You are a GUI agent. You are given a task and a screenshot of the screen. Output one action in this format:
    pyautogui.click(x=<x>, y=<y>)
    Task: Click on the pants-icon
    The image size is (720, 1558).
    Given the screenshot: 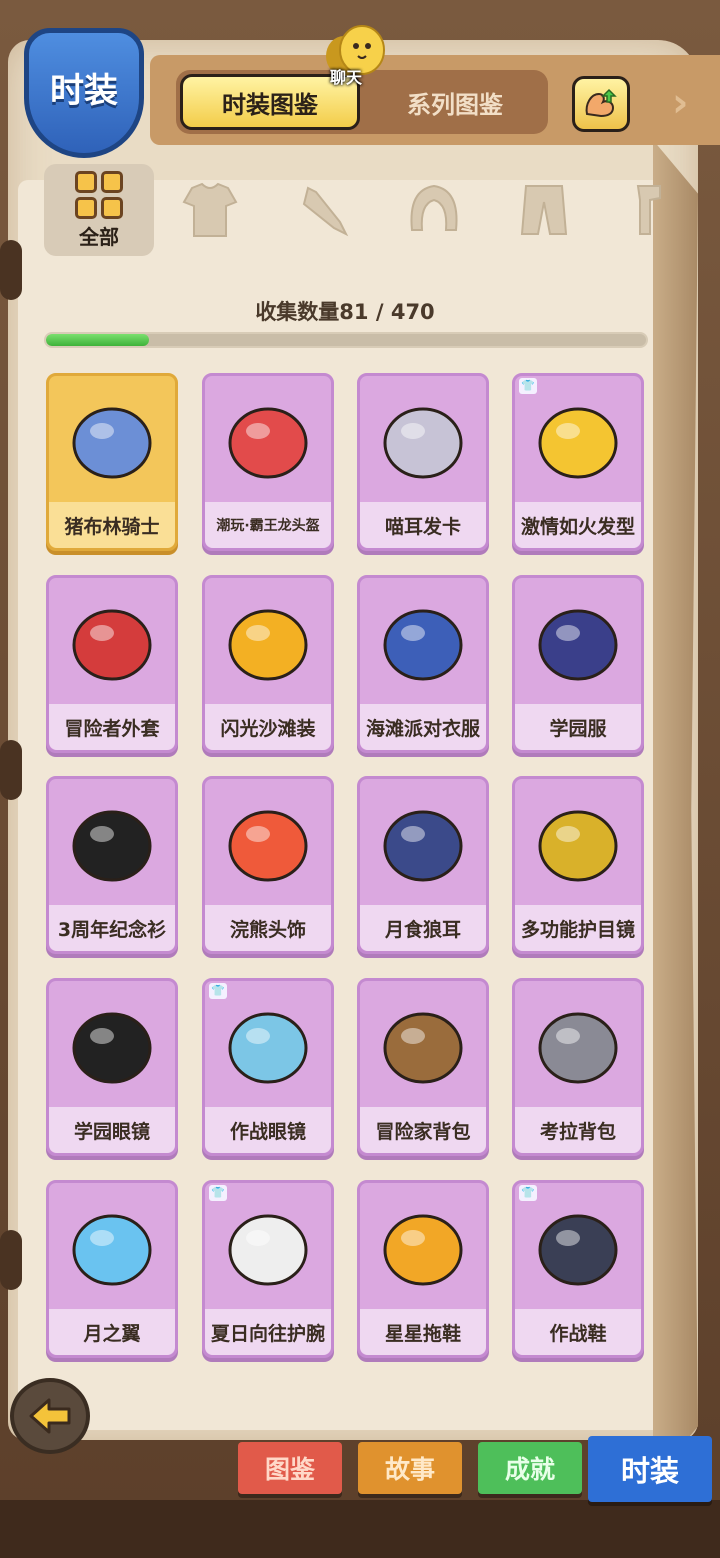 What is the action you would take?
    pyautogui.click(x=544, y=210)
    